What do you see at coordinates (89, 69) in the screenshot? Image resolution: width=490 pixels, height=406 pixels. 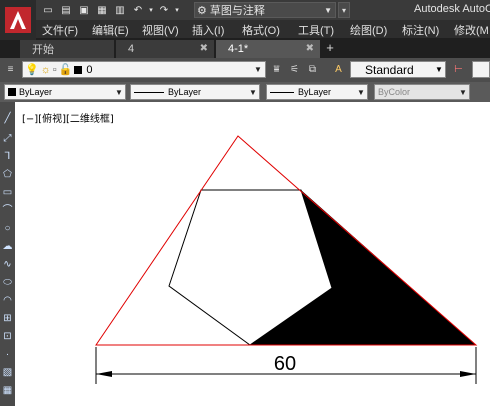 I see `current-layer-name: 0` at bounding box center [89, 69].